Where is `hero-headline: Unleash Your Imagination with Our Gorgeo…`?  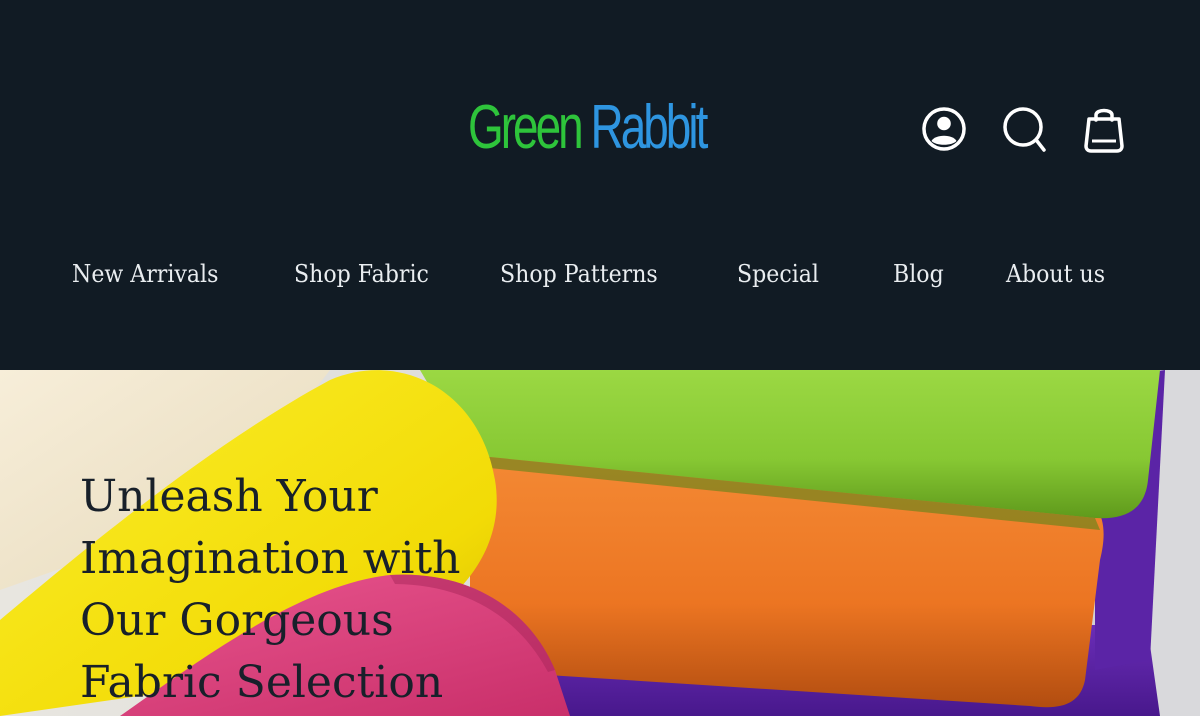 hero-headline: Unleash Your Imagination with Our Gorgeo… is located at coordinates (315, 590).